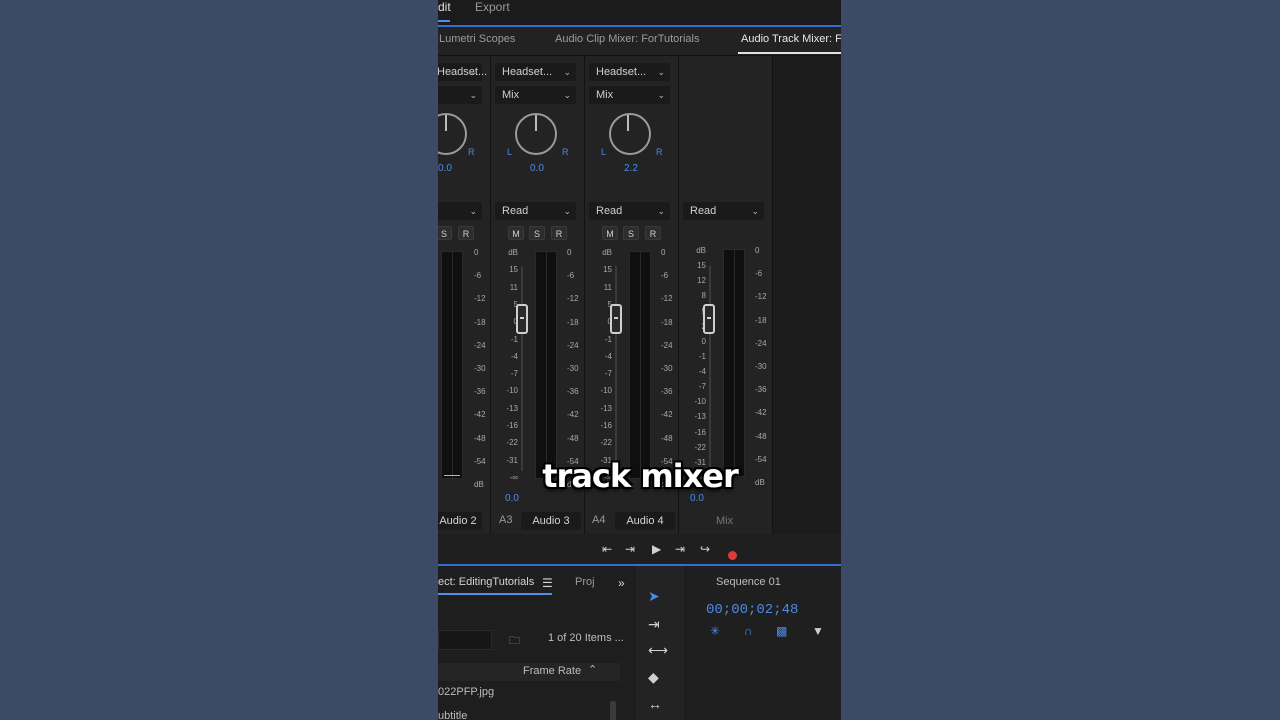 This screenshot has height=720, width=1280. What do you see at coordinates (639, 13) in the screenshot?
I see `workspace-bar: dit Export` at bounding box center [639, 13].